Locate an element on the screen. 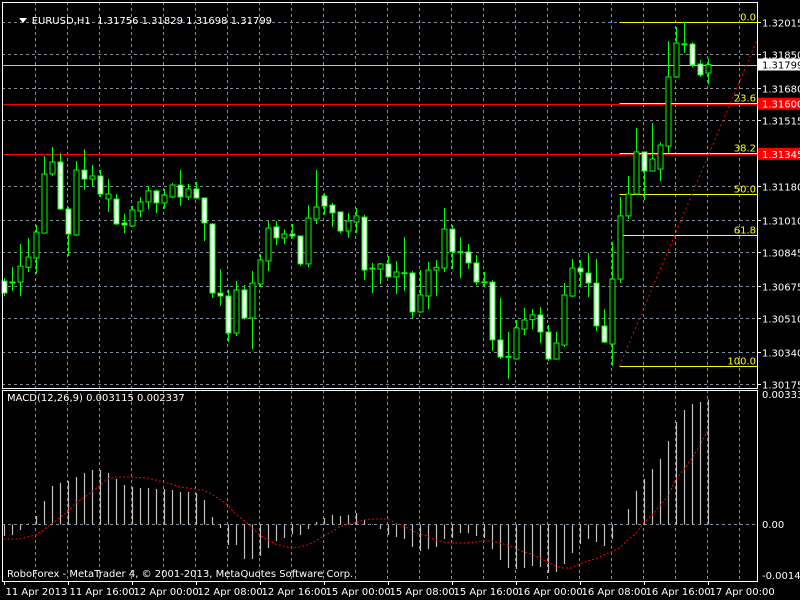 The image size is (800, 600). macd-axis-label: -0.001428 is located at coordinates (781, 576).